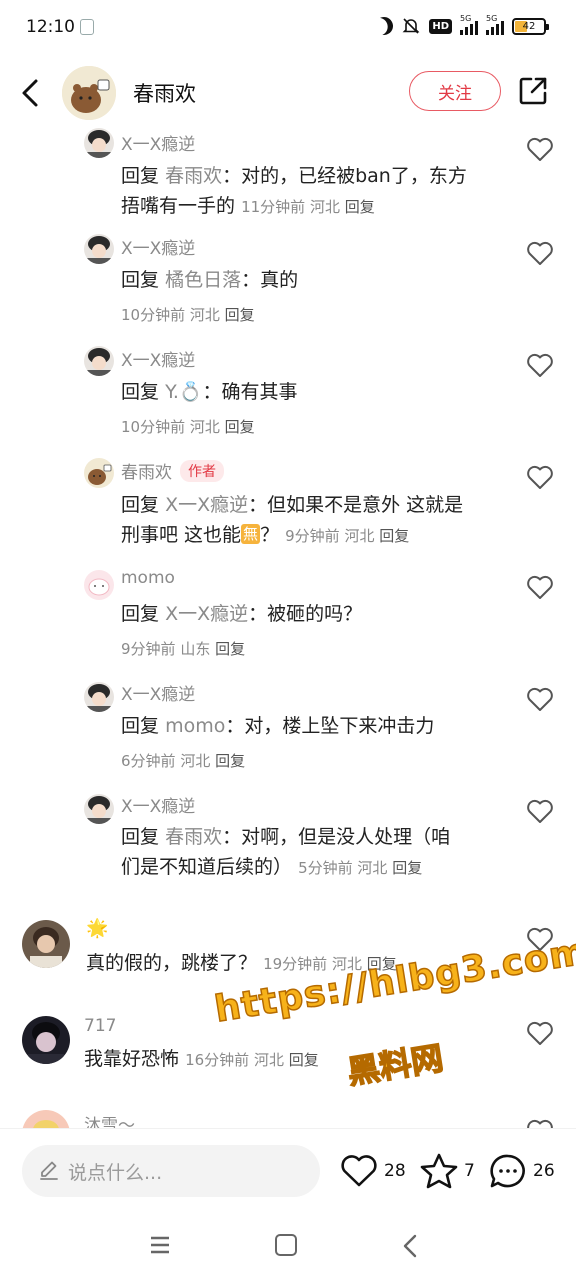  I want to click on reply-item: momo 回复 X一X瘾逆：被砸的吗？ 9分钟前 山东 回复, so click(288, 618).